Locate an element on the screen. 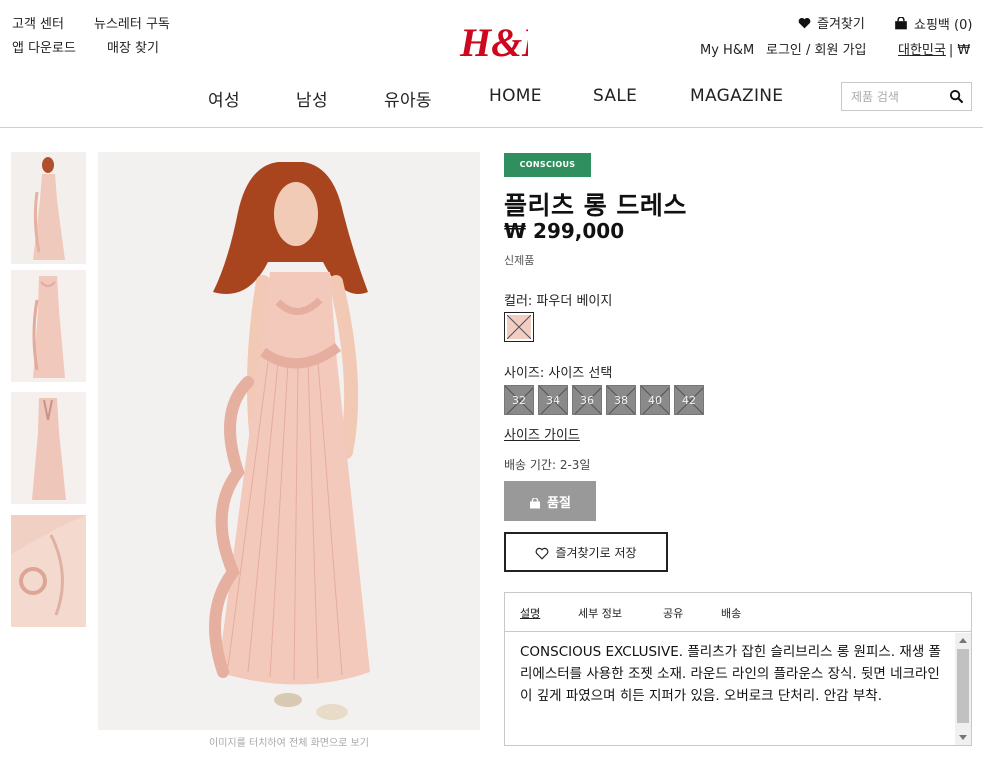 This screenshot has height=757, width=983. search-box is located at coordinates (906, 96).